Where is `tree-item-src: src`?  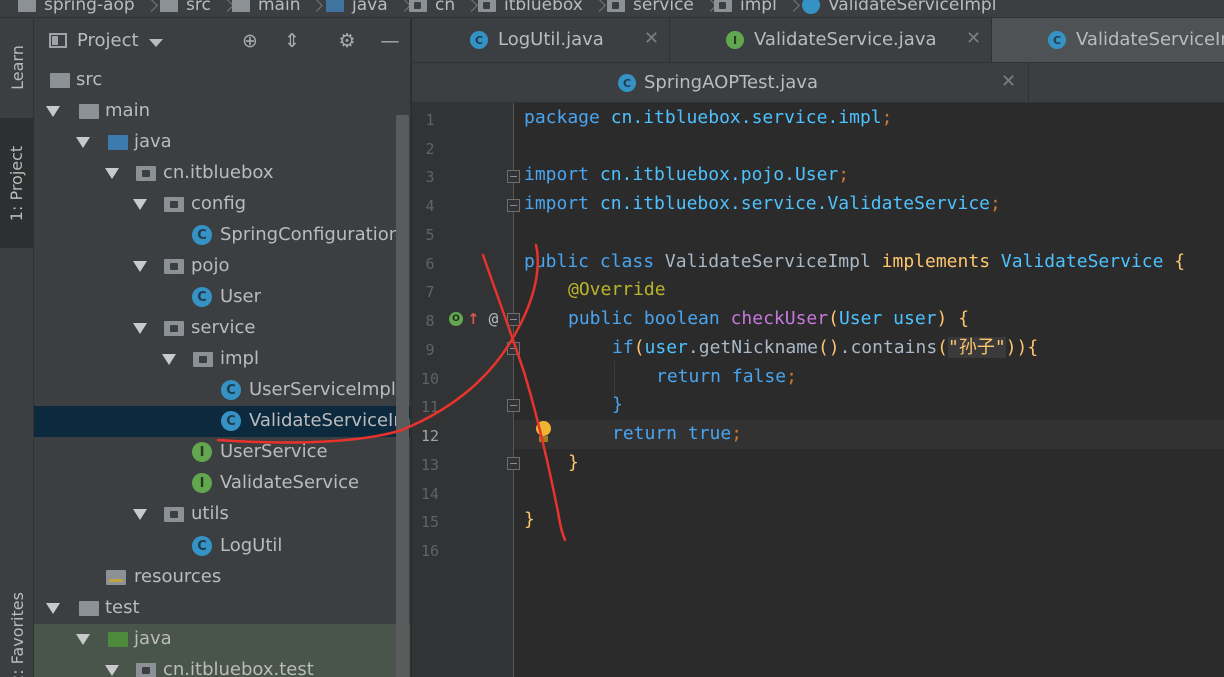
tree-item-src: src is located at coordinates (222, 80).